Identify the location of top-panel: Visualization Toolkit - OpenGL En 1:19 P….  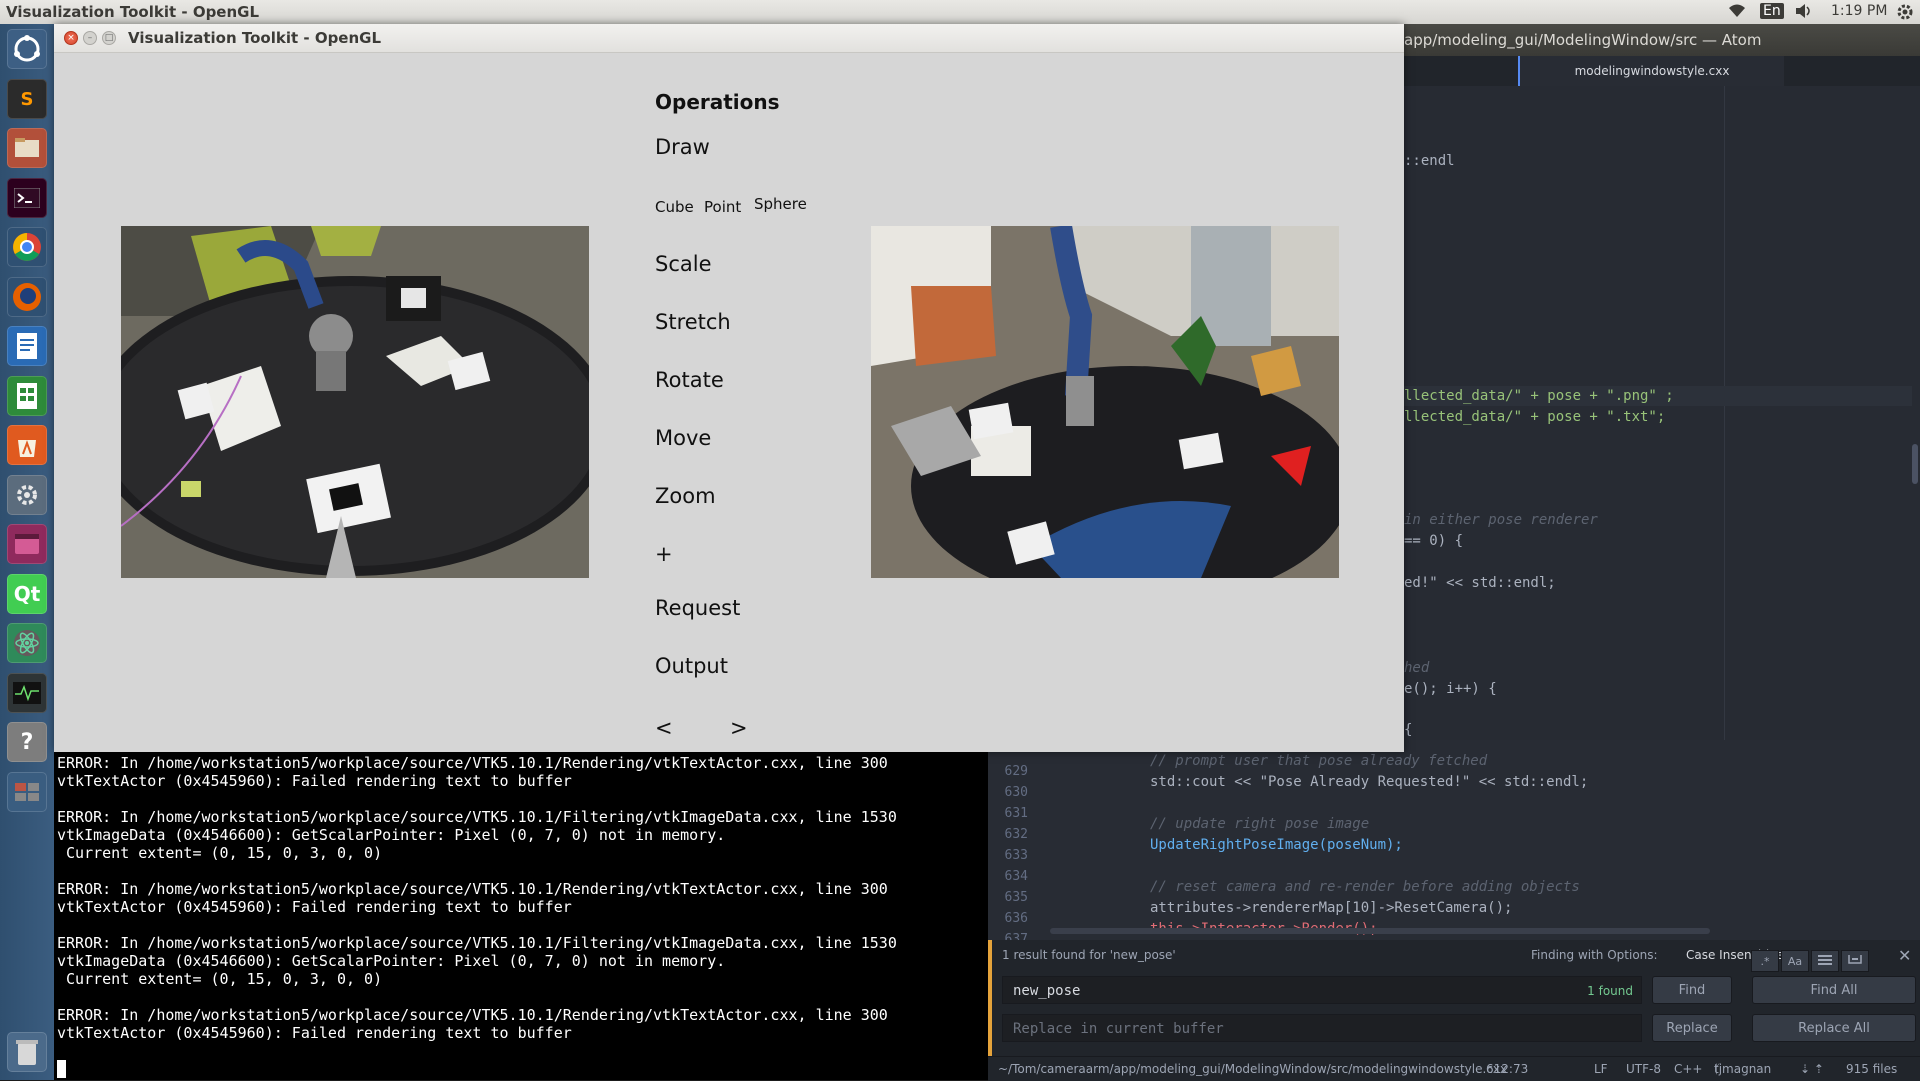
(960, 12).